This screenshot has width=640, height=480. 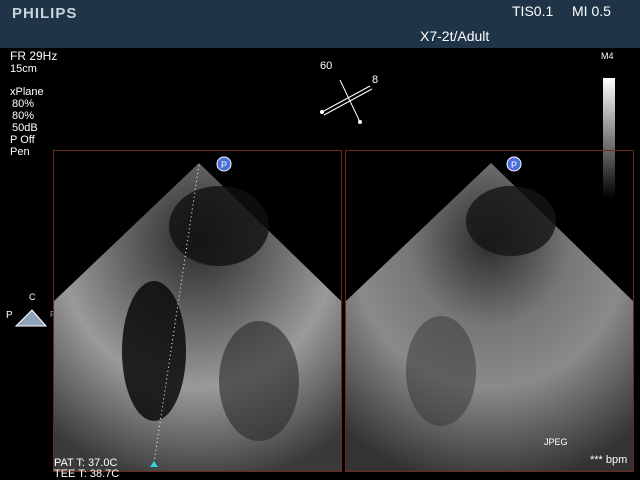 I want to click on param-gain: 80%, so click(x=23, y=104).